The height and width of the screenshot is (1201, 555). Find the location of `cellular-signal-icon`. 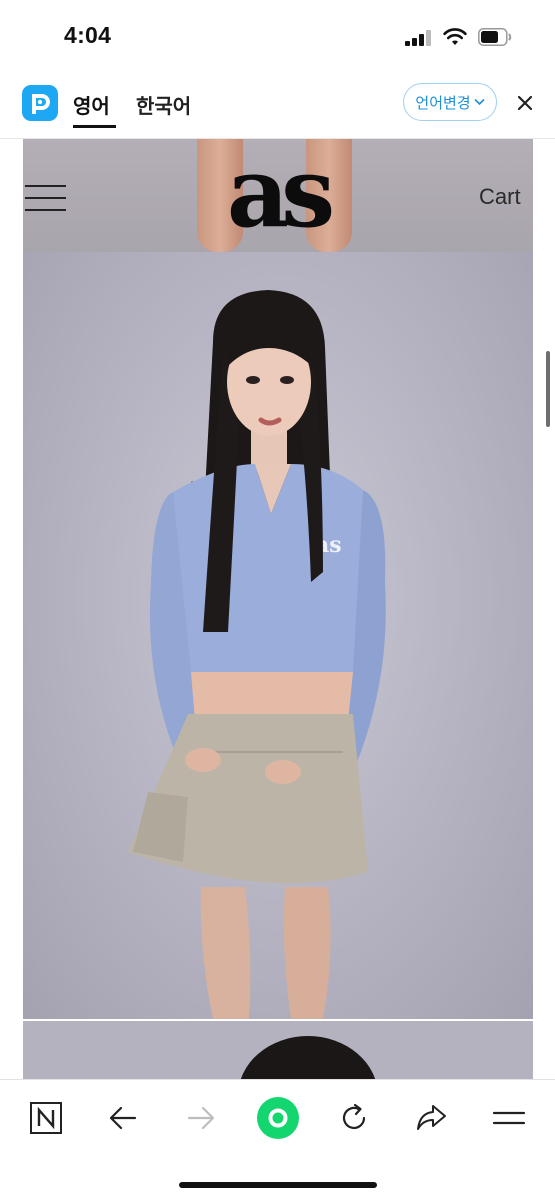

cellular-signal-icon is located at coordinates (419, 38).